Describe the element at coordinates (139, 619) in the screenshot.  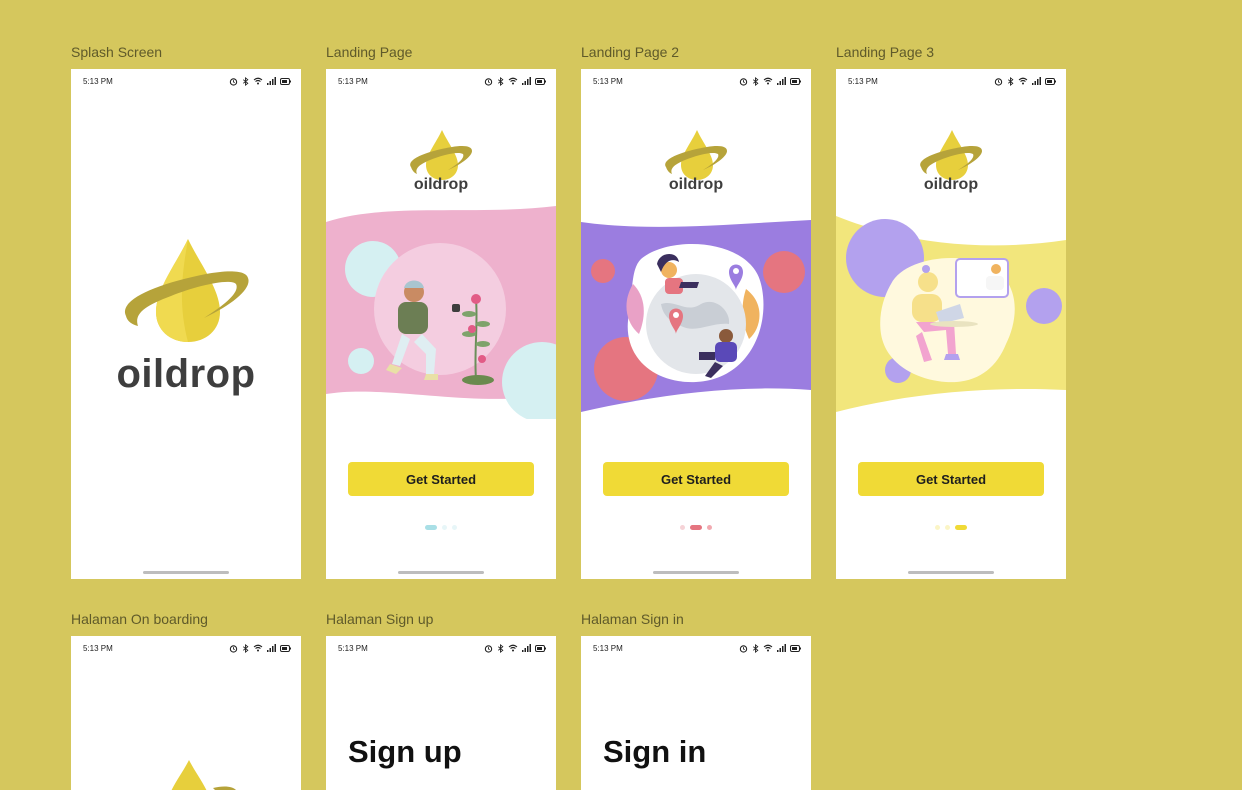
I see `frame-label-onboarding: Halaman On boarding` at that location.